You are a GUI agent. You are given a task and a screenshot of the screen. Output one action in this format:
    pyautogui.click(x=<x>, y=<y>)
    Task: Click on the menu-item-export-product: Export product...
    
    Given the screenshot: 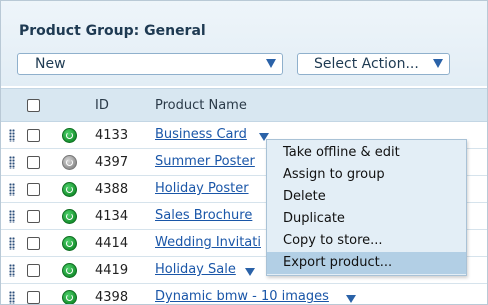 What is the action you would take?
    pyautogui.click(x=366, y=263)
    